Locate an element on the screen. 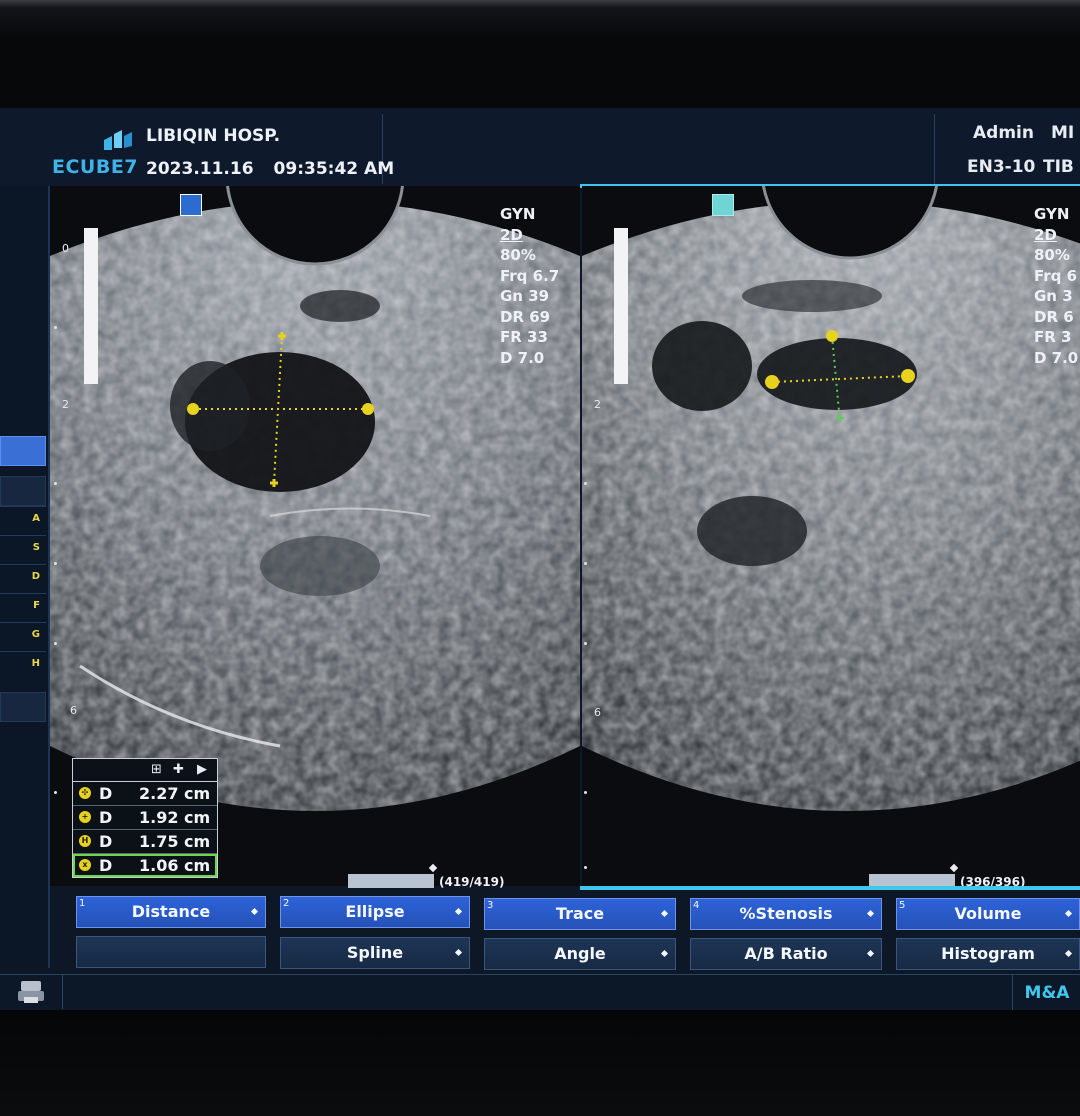  button-label: Ellipse is located at coordinates (375, 911).